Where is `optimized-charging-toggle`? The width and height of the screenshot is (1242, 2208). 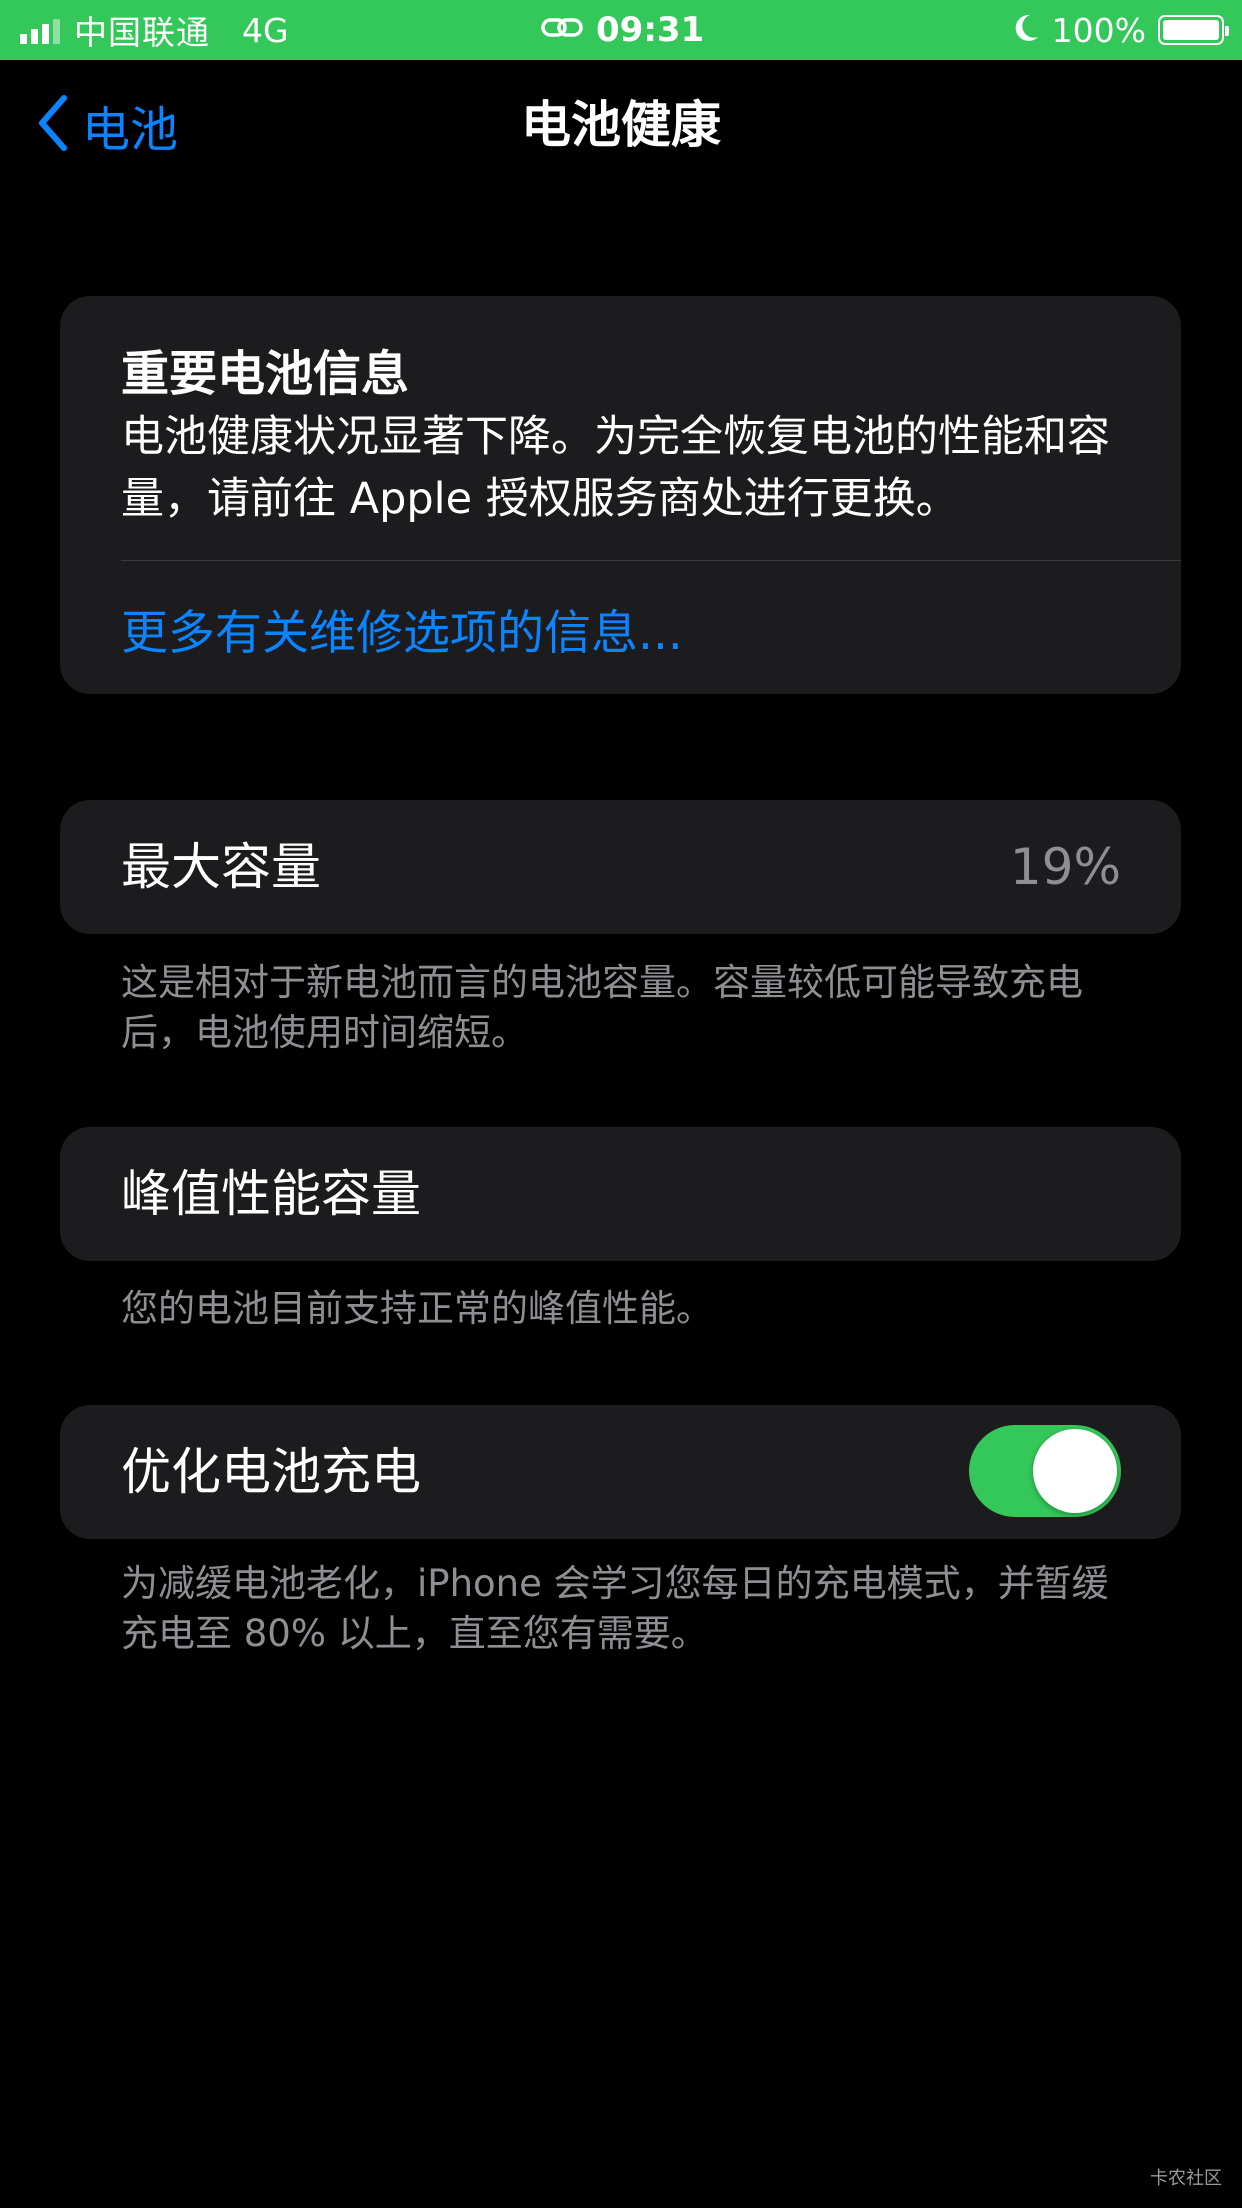 optimized-charging-toggle is located at coordinates (1045, 1471).